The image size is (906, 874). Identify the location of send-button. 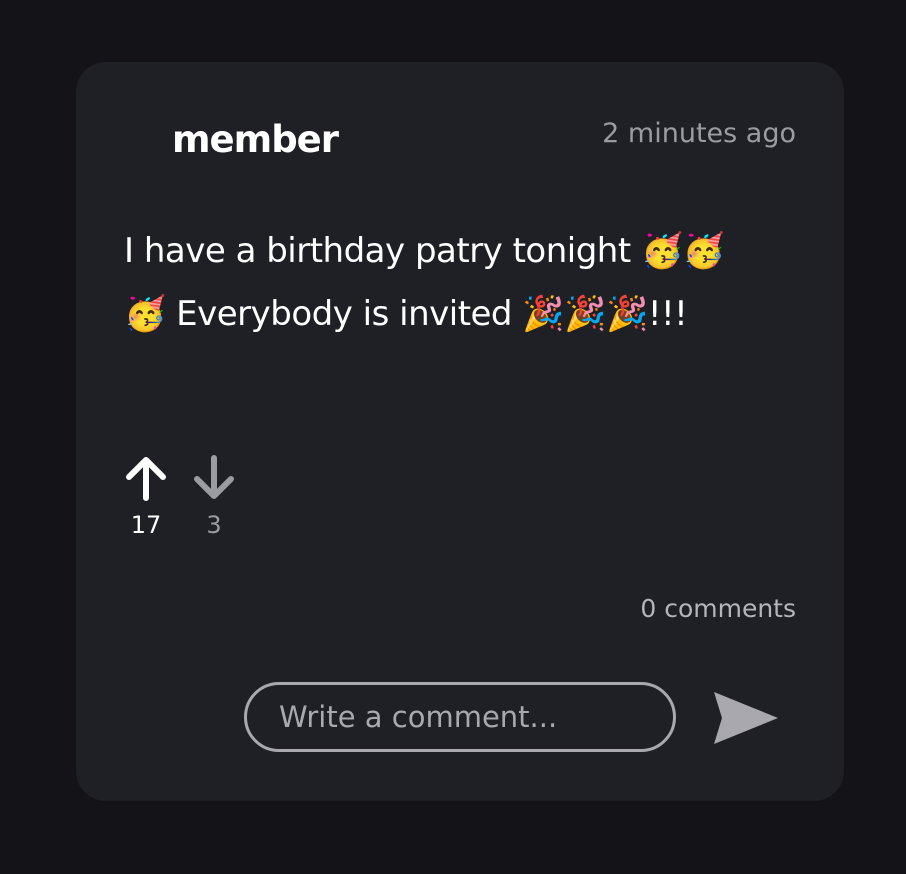
(745, 718).